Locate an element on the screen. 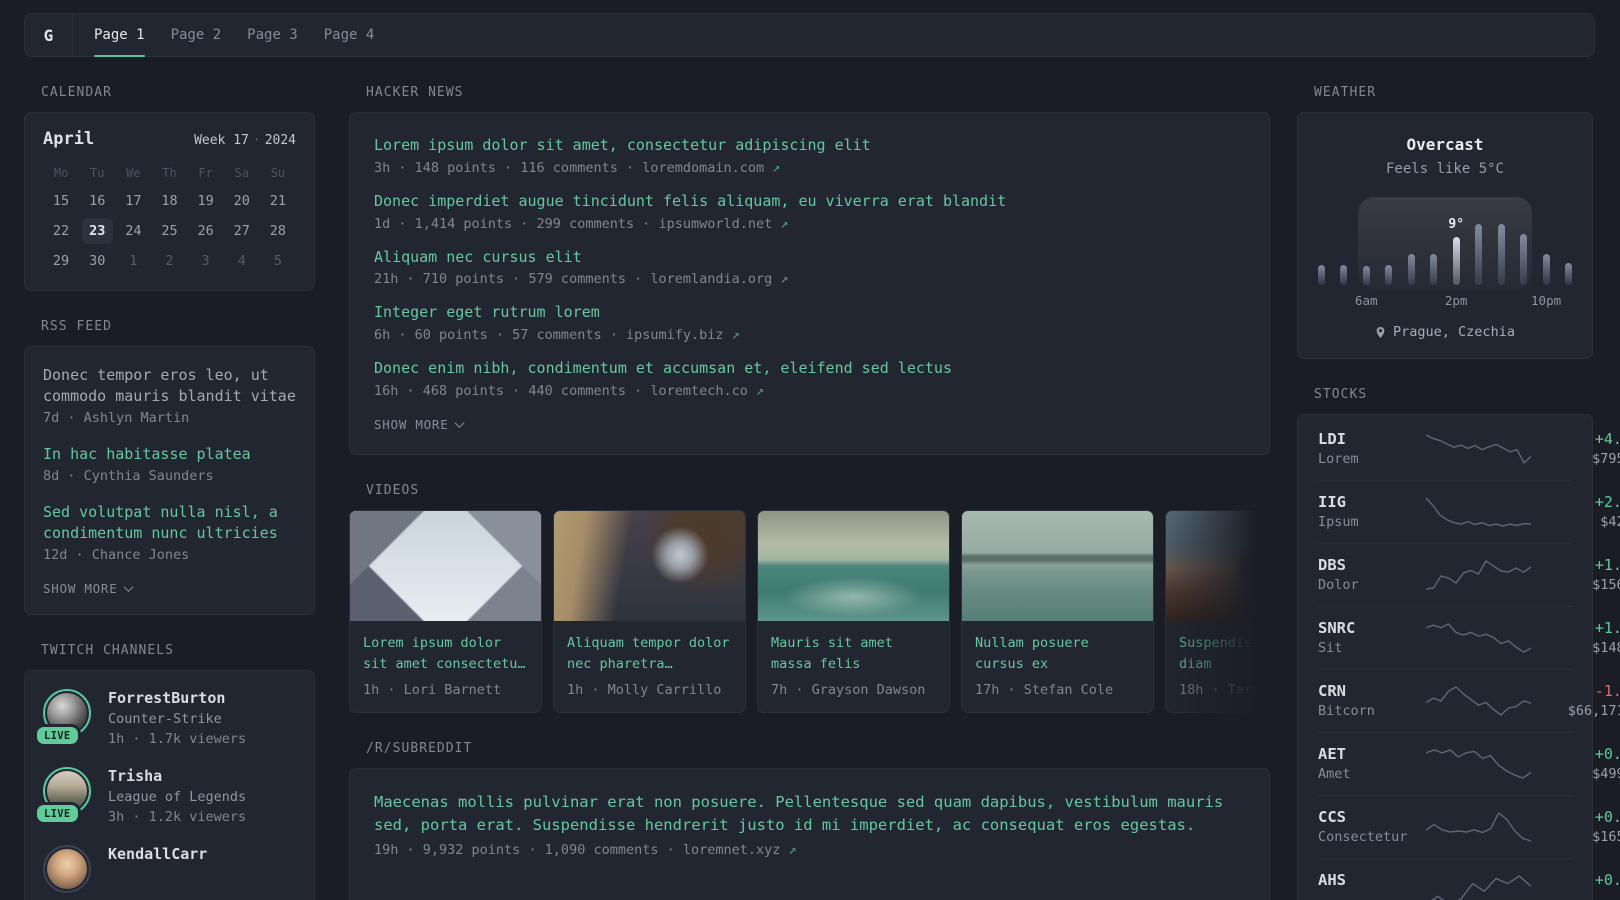 Image resolution: width=1620 pixels, height=900 pixels. stock-row: IIG Ipsum +2.84% $42.04 is located at coordinates (1469, 511).